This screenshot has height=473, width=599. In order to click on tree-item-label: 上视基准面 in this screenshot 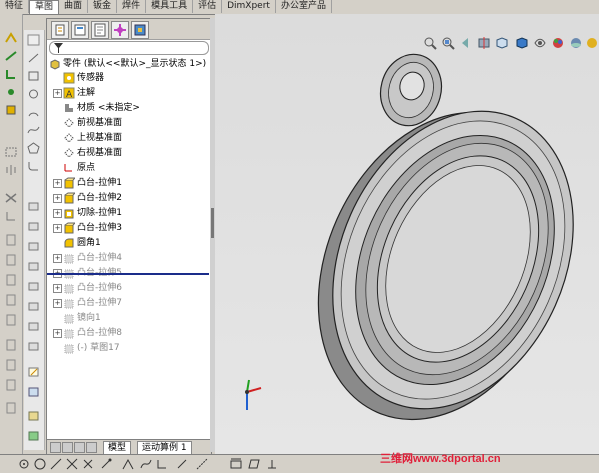, I will do `click(100, 138)`.